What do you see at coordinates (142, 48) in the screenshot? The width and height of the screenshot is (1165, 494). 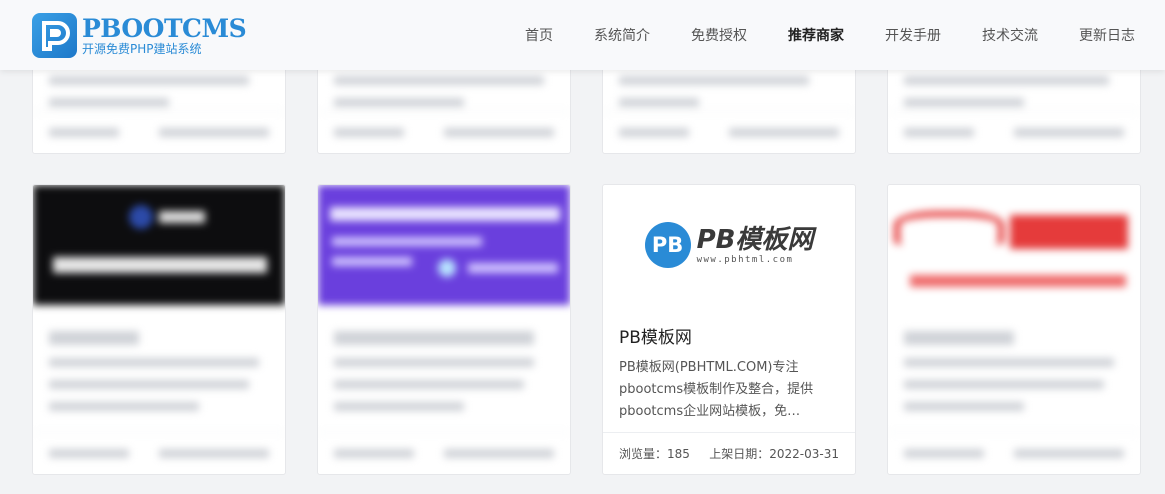 I see `logo-subtitle: 开源免费PHP建站系统` at bounding box center [142, 48].